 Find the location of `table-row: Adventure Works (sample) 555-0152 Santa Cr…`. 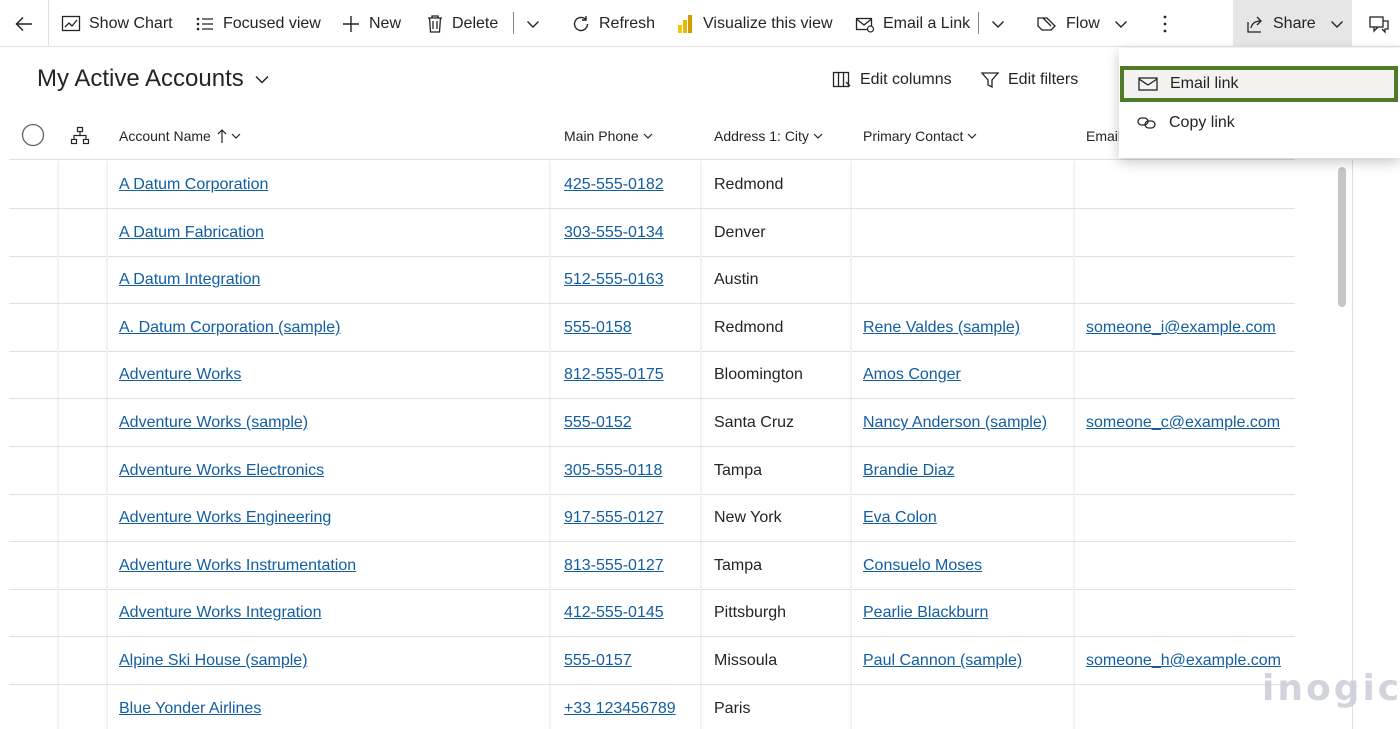

table-row: Adventure Works (sample) 555-0152 Santa Cr… is located at coordinates (652, 423).